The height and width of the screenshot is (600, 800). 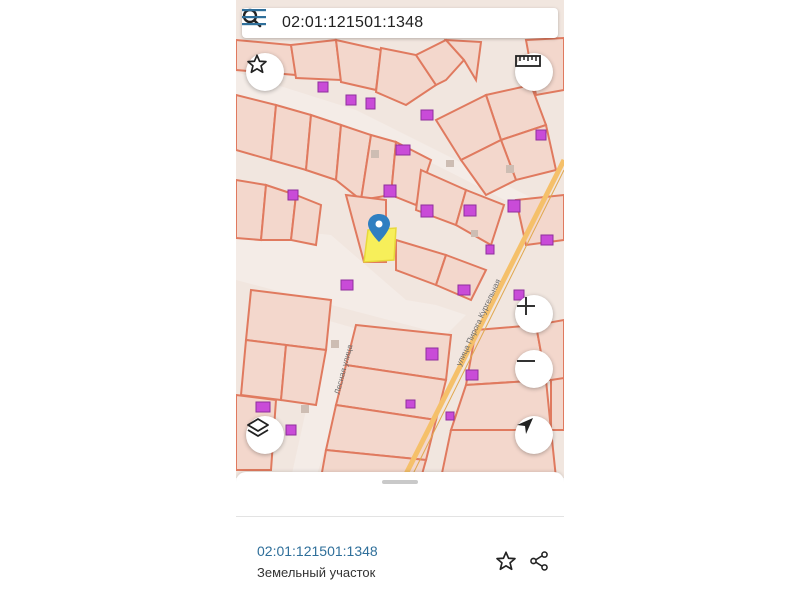 What do you see at coordinates (528, 61) in the screenshot?
I see `ruler-icon` at bounding box center [528, 61].